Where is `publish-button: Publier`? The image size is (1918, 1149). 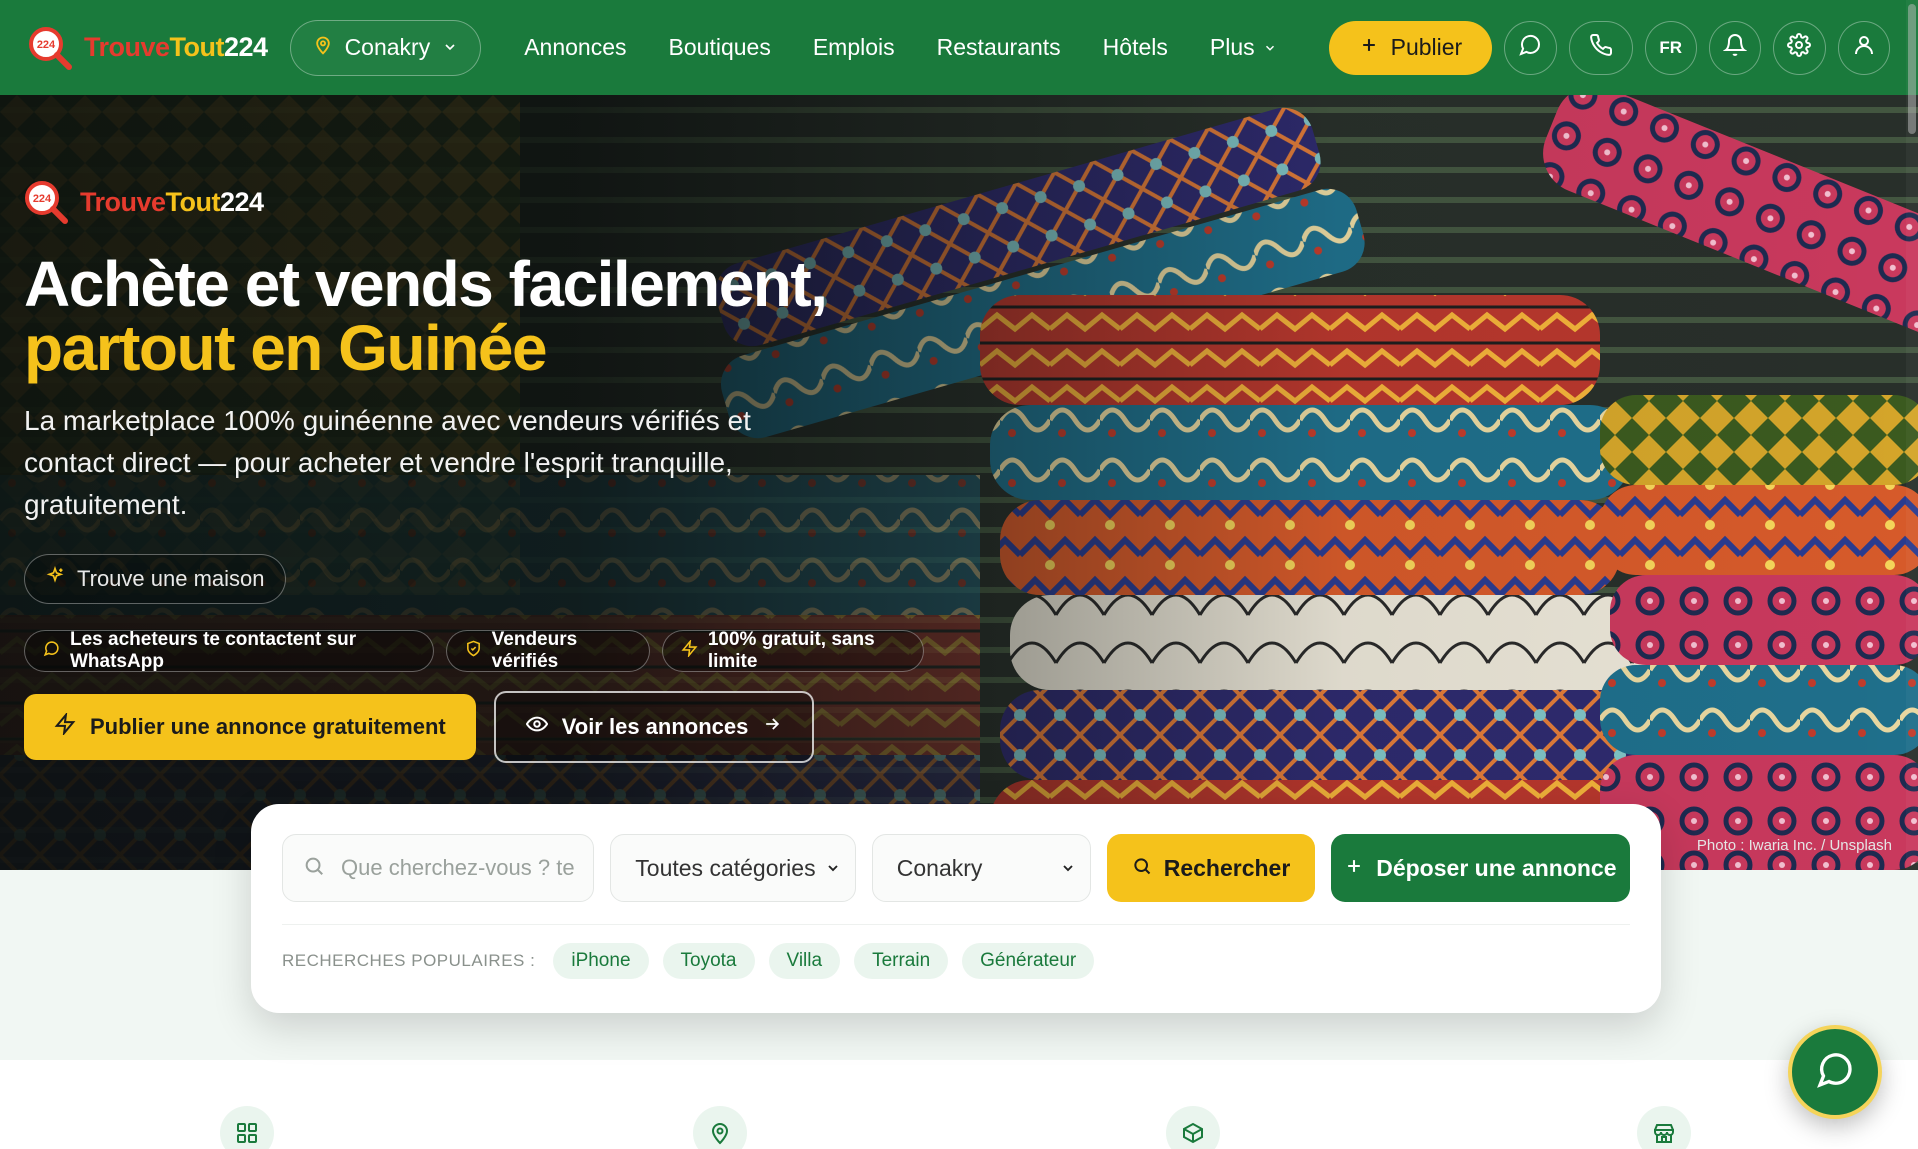
publish-button: Publier is located at coordinates (1410, 47).